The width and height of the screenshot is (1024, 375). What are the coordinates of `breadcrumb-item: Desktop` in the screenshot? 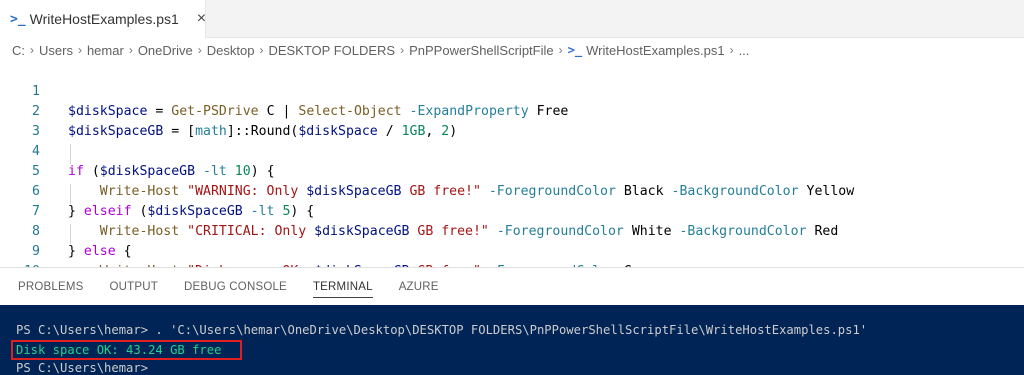 It's located at (231, 50).